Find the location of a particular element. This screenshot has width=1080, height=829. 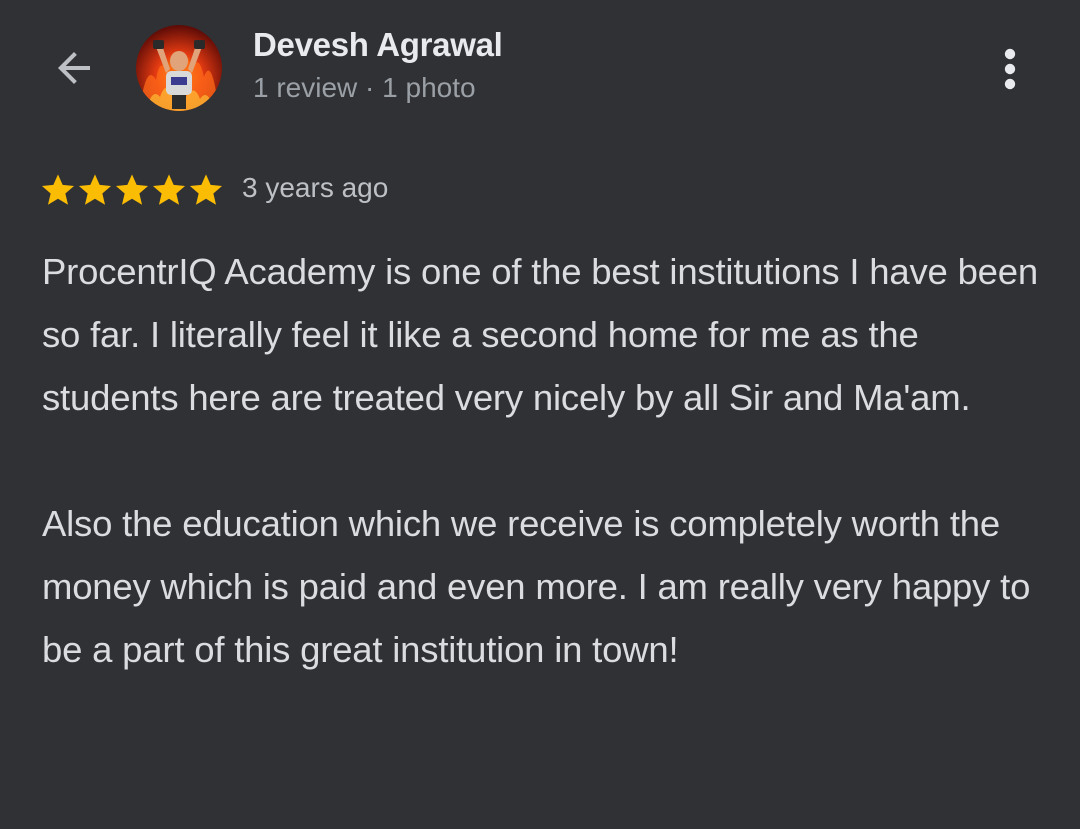

profile-photo is located at coordinates (179, 68).